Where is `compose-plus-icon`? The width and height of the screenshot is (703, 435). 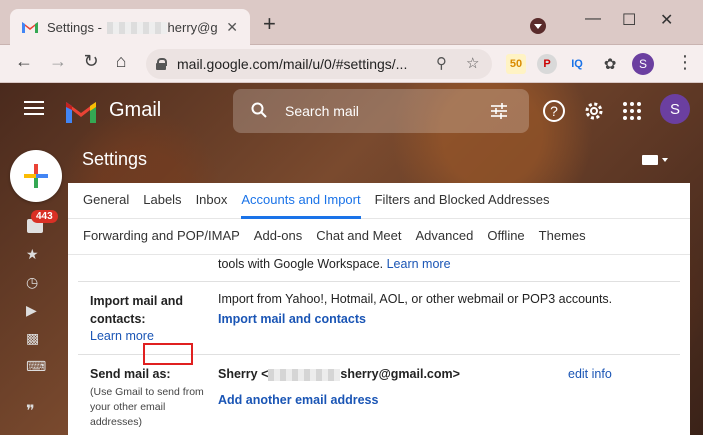 compose-plus-icon is located at coordinates (36, 176).